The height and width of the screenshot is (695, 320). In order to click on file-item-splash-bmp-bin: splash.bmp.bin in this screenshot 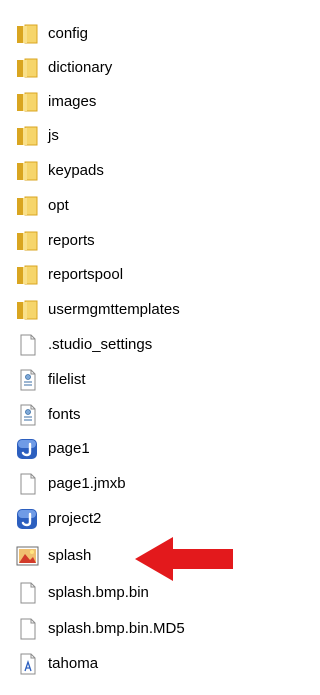, I will do `click(81, 593)`.